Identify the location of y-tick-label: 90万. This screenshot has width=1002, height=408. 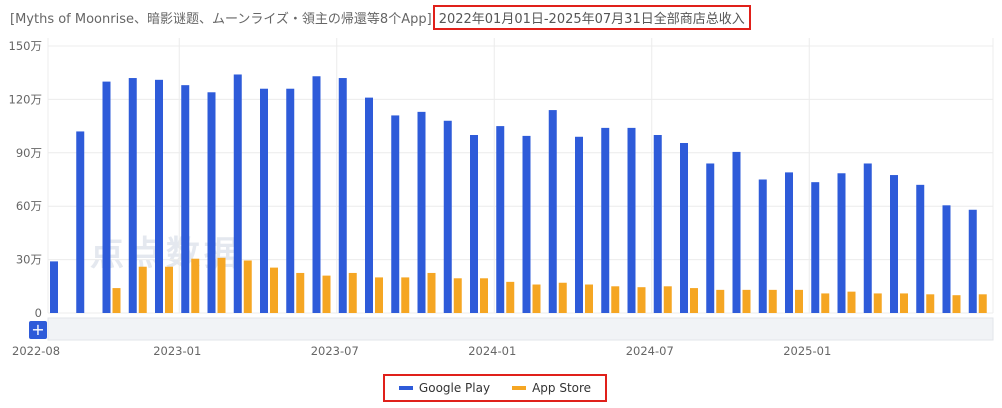
(29, 153).